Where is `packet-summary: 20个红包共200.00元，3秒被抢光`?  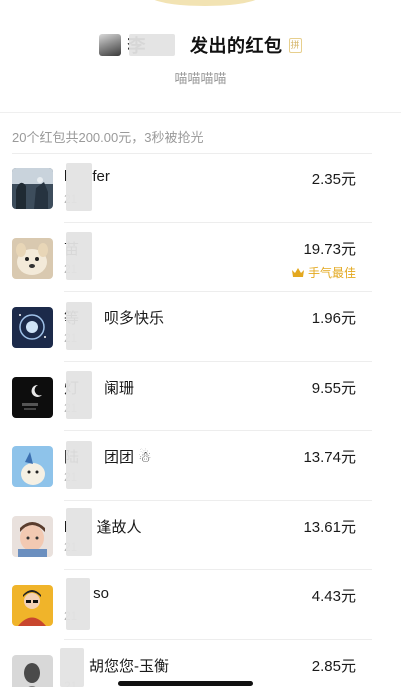 packet-summary: 20个红包共200.00元，3秒被抢光 is located at coordinates (108, 137).